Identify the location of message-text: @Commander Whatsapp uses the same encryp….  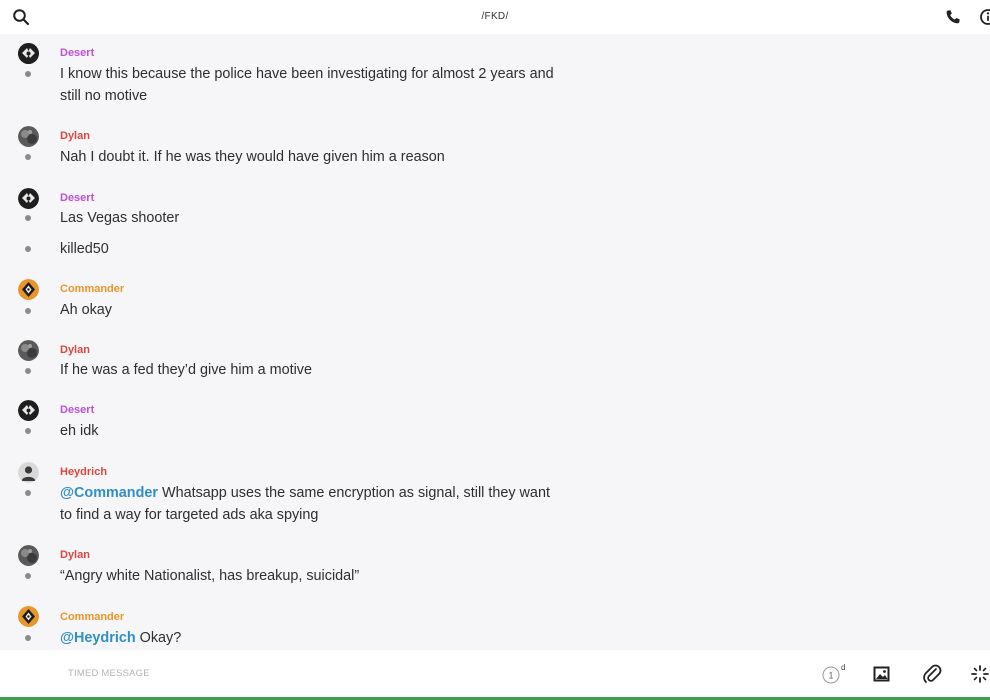
(310, 504).